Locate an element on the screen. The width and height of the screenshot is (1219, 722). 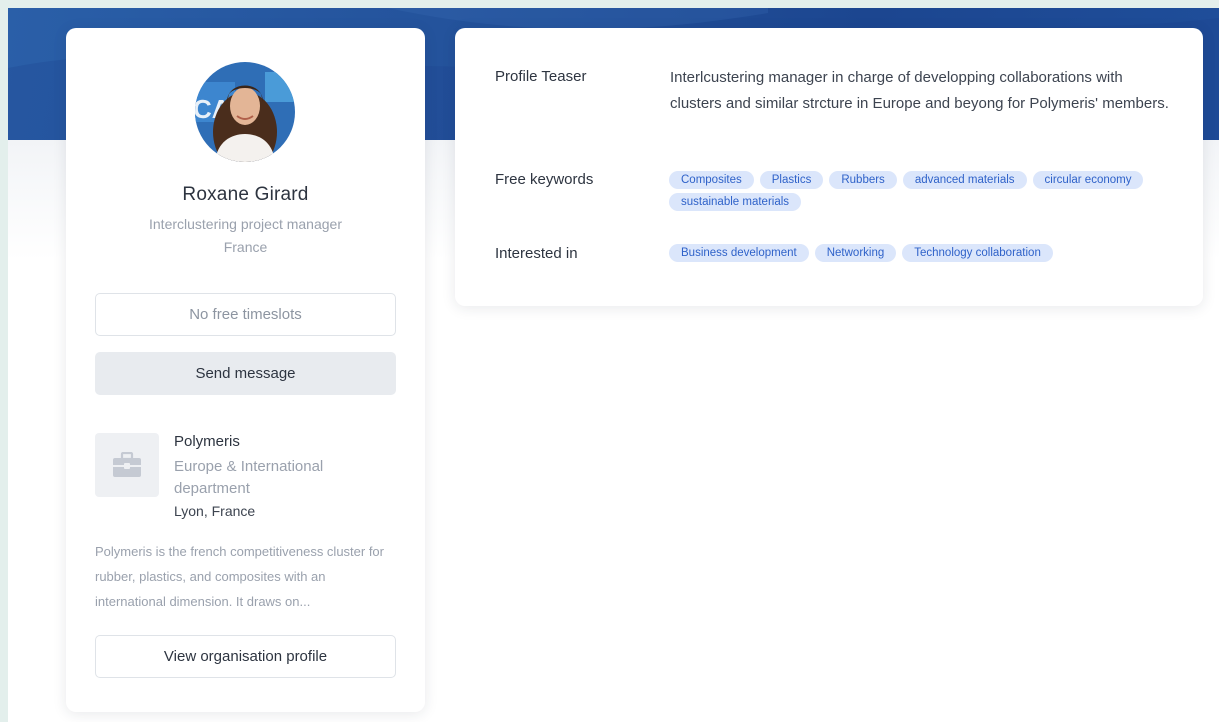
org-logo is located at coordinates (127, 465).